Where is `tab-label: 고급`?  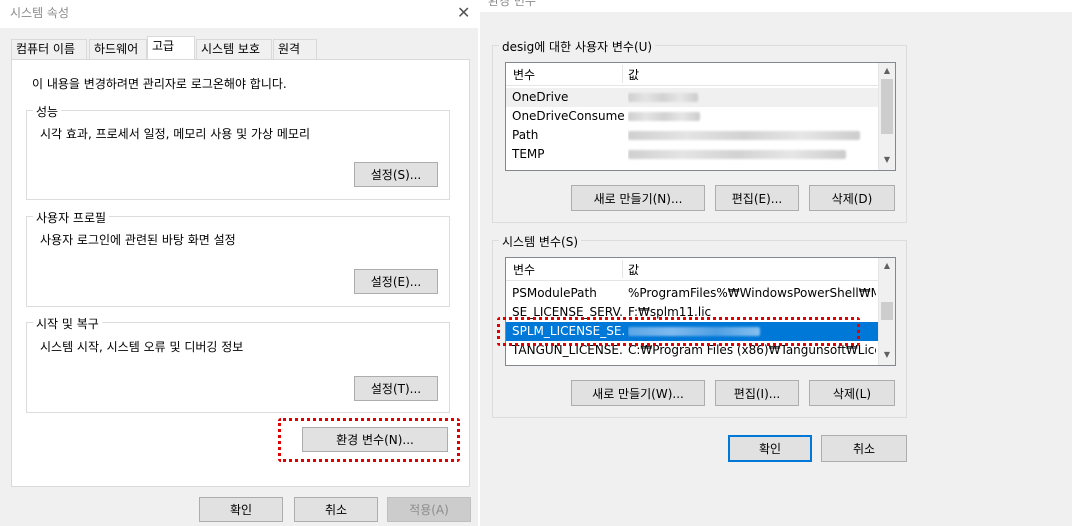
tab-label: 고급 is located at coordinates (163, 46).